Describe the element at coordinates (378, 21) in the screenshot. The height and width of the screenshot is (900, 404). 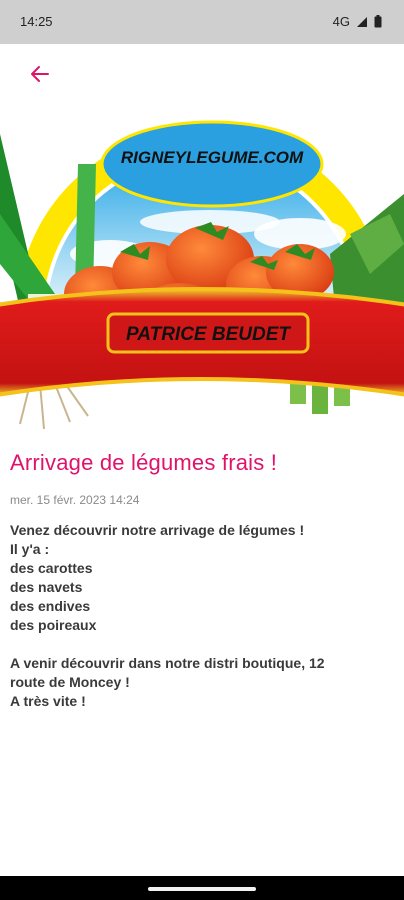
I see `battery-icon` at that location.